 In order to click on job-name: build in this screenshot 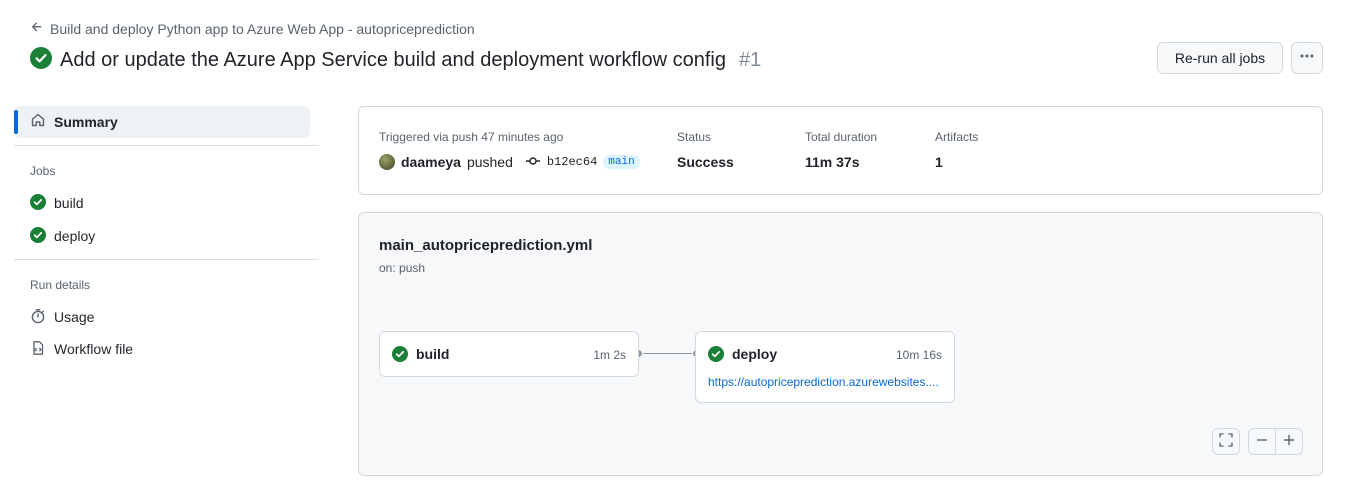, I will do `click(433, 354)`.